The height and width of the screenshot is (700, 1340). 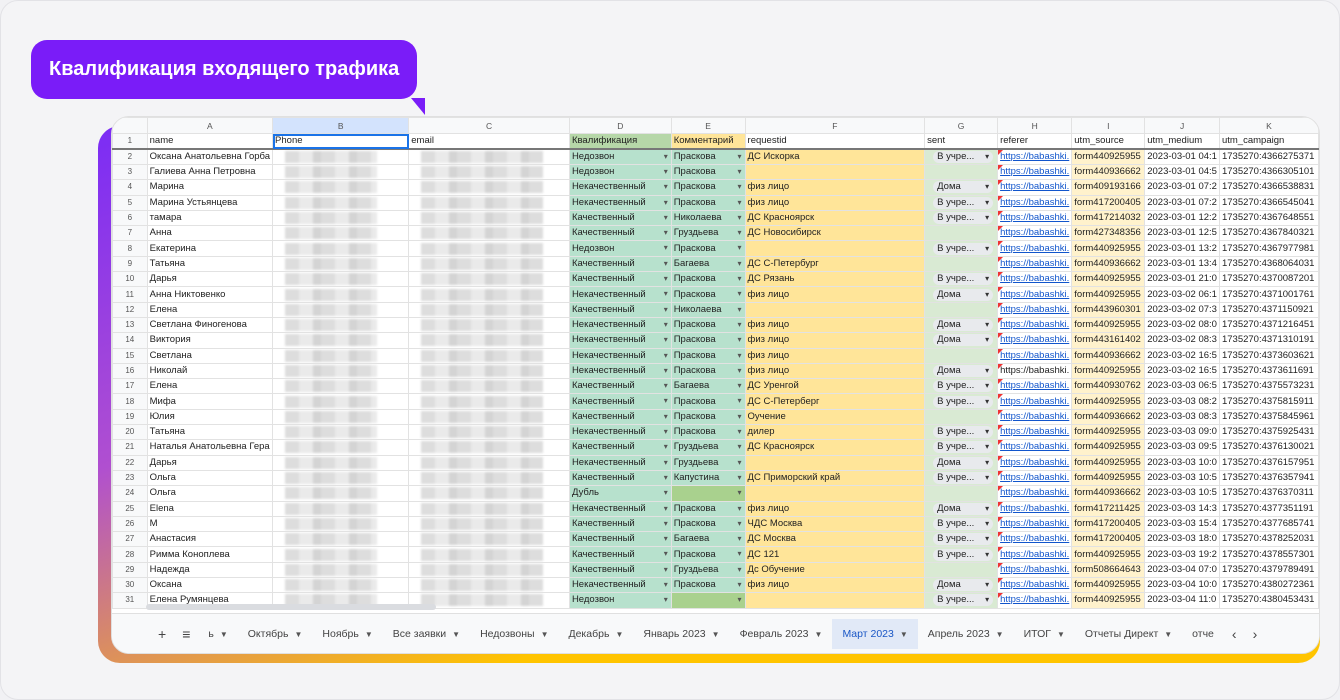 What do you see at coordinates (130, 218) in the screenshot?
I see `row-number: 6` at bounding box center [130, 218].